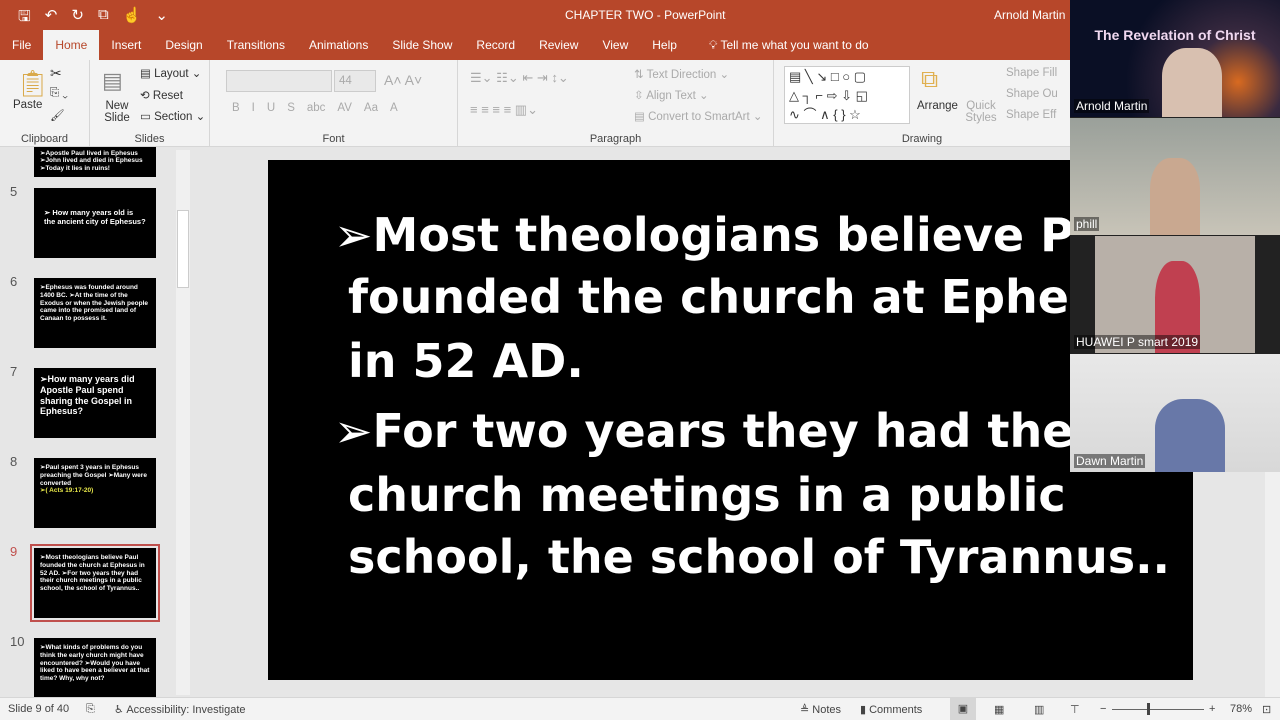 This screenshot has height=720, width=1280. What do you see at coordinates (117, 112) in the screenshot?
I see `new-slide-button: New Slide` at bounding box center [117, 112].